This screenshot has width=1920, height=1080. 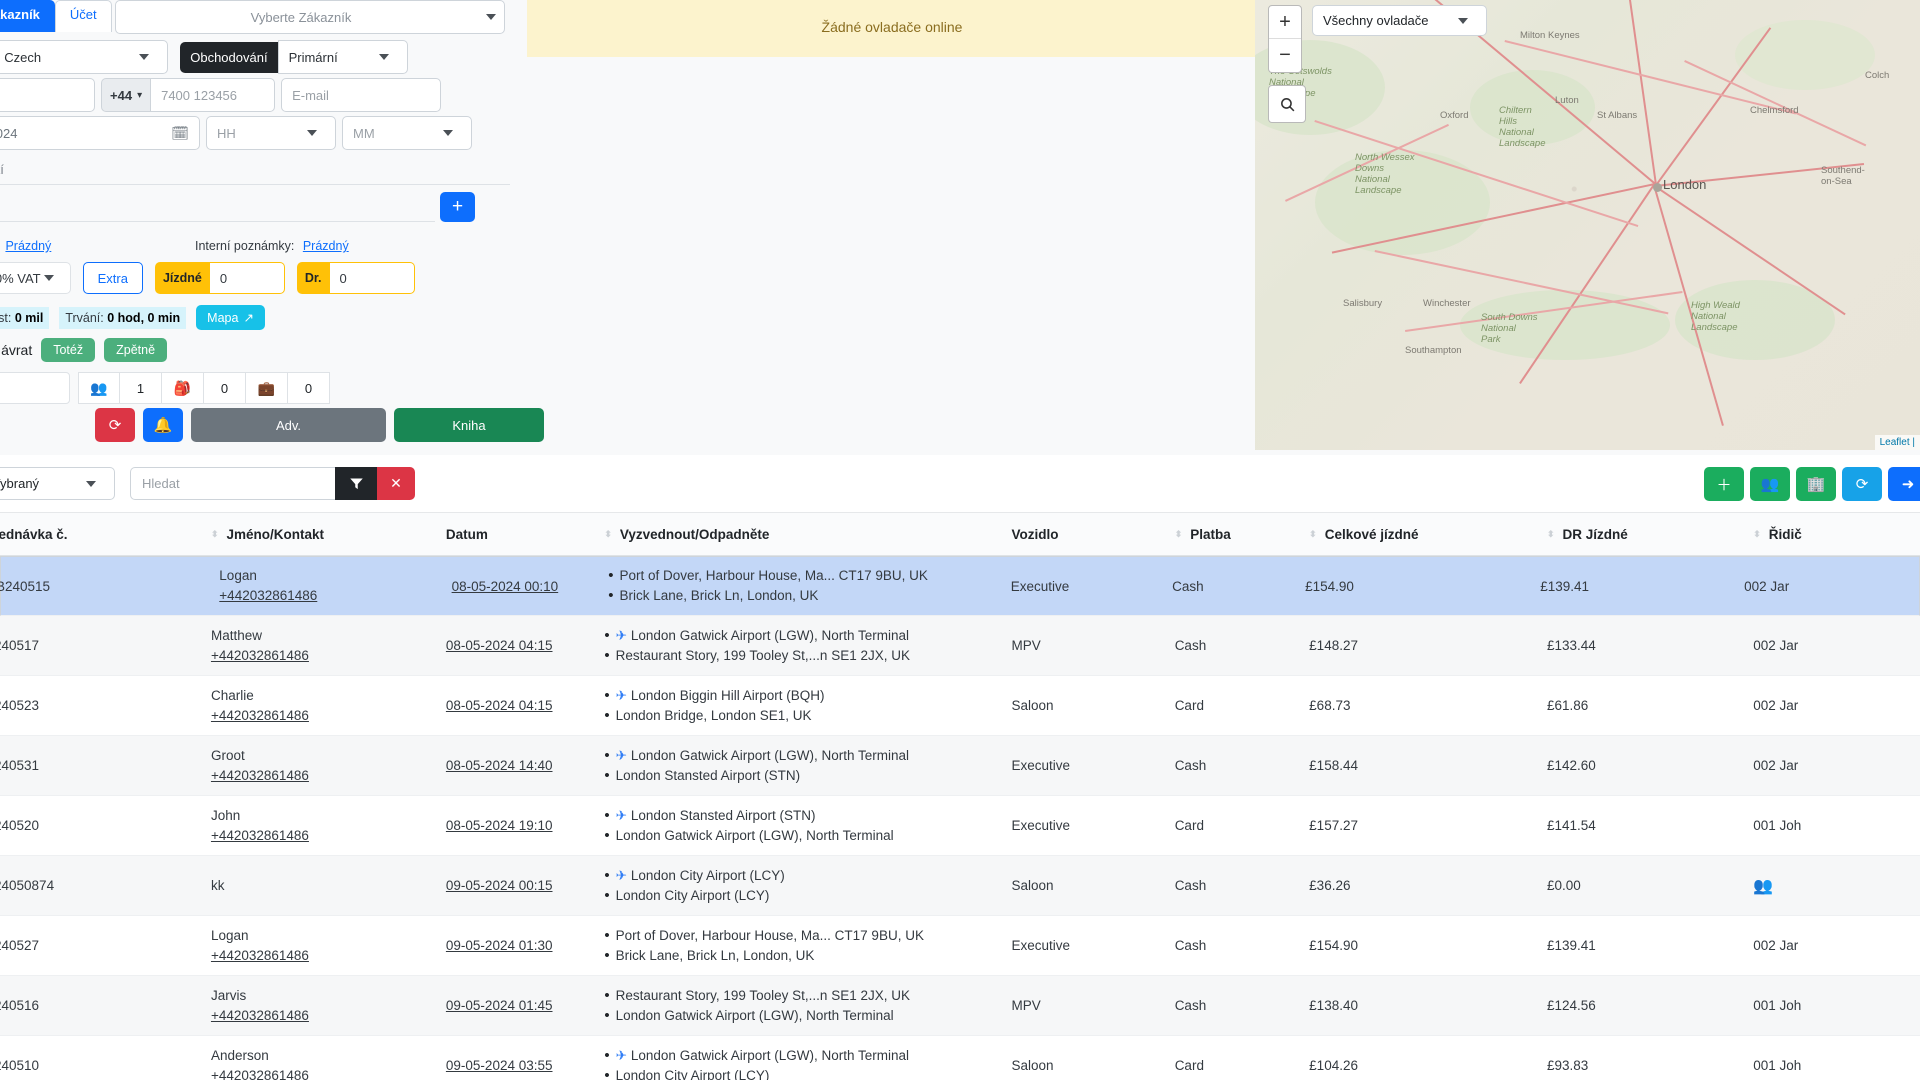 I want to click on luggage-count: 0, so click(x=309, y=388).